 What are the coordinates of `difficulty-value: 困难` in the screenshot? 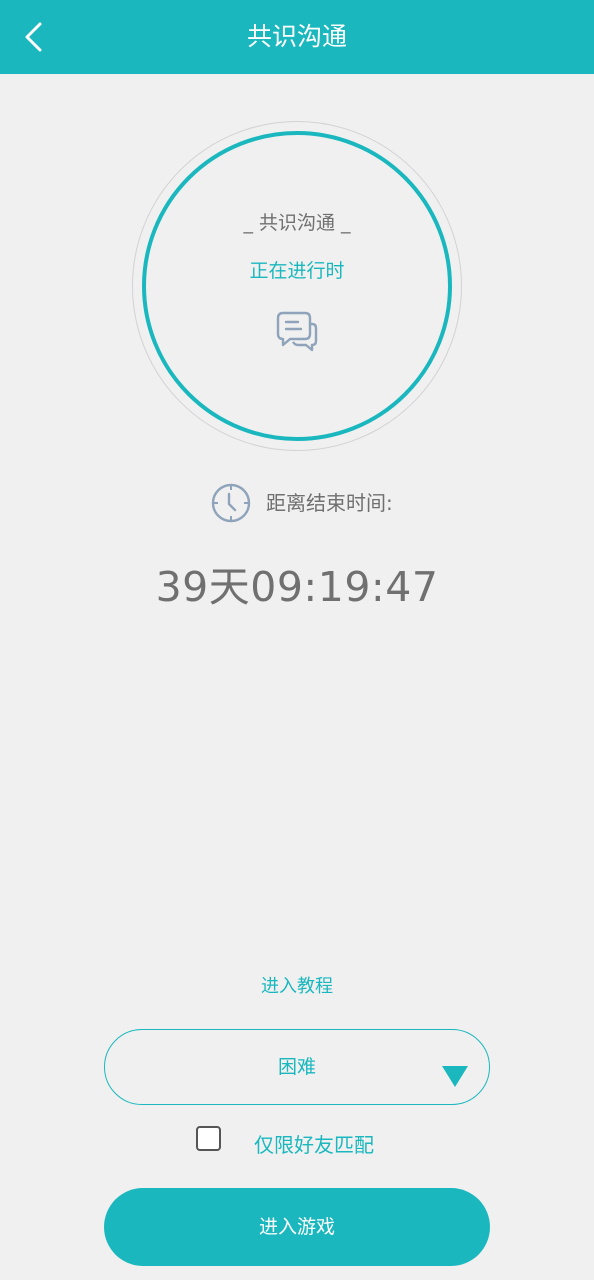 It's located at (296, 1067).